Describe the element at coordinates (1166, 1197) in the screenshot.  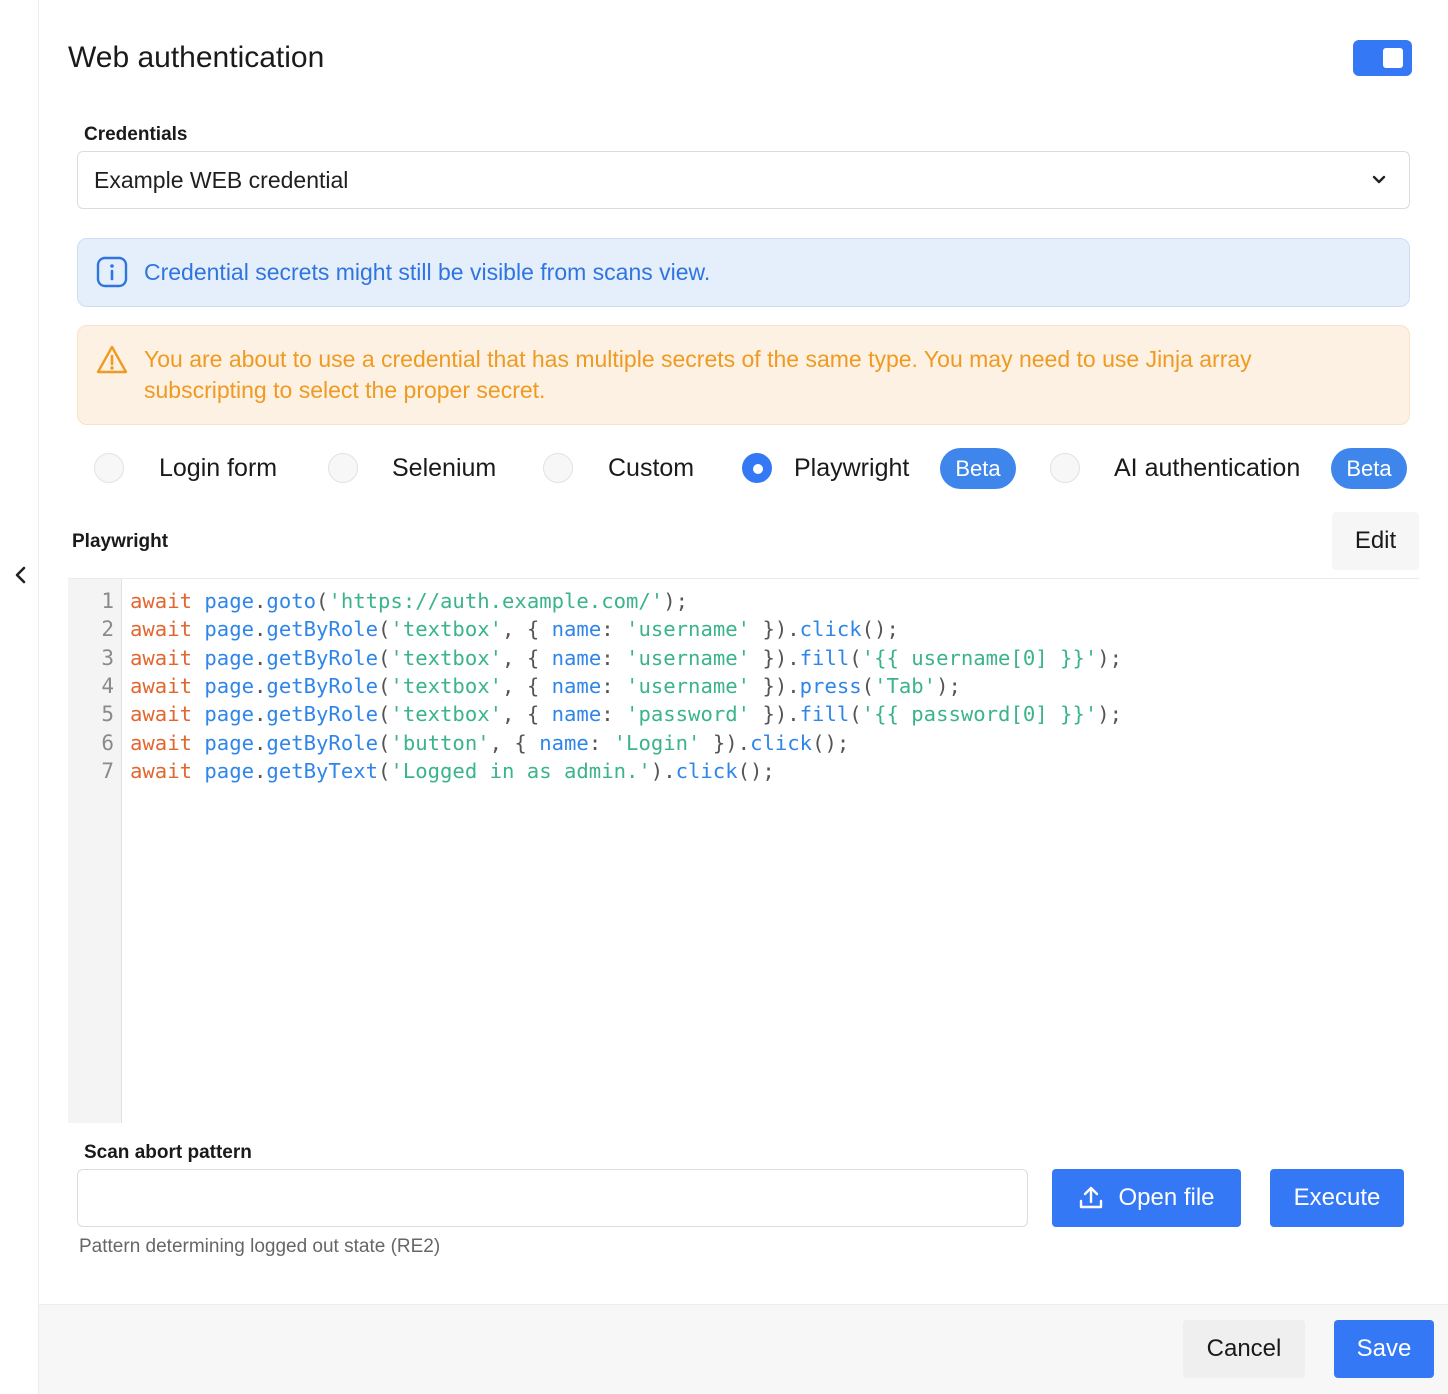
I see `open-file-label: Open file` at that location.